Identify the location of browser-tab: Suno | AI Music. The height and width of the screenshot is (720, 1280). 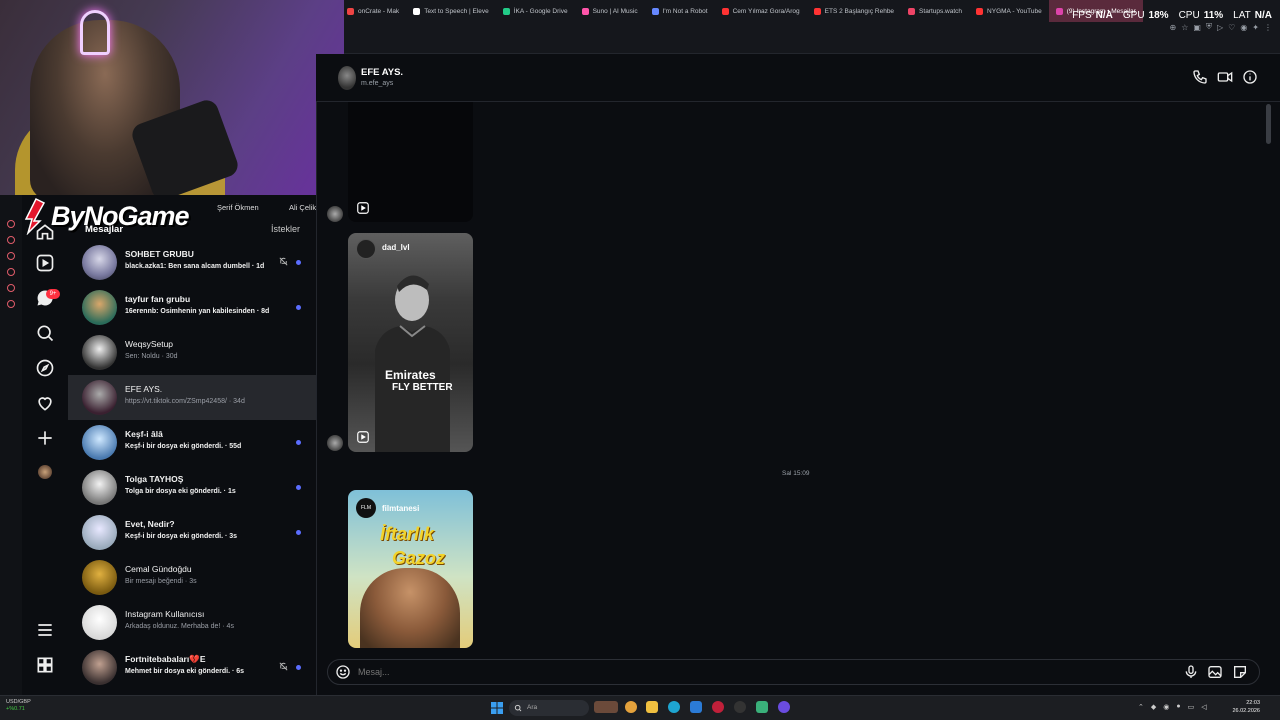
(610, 11).